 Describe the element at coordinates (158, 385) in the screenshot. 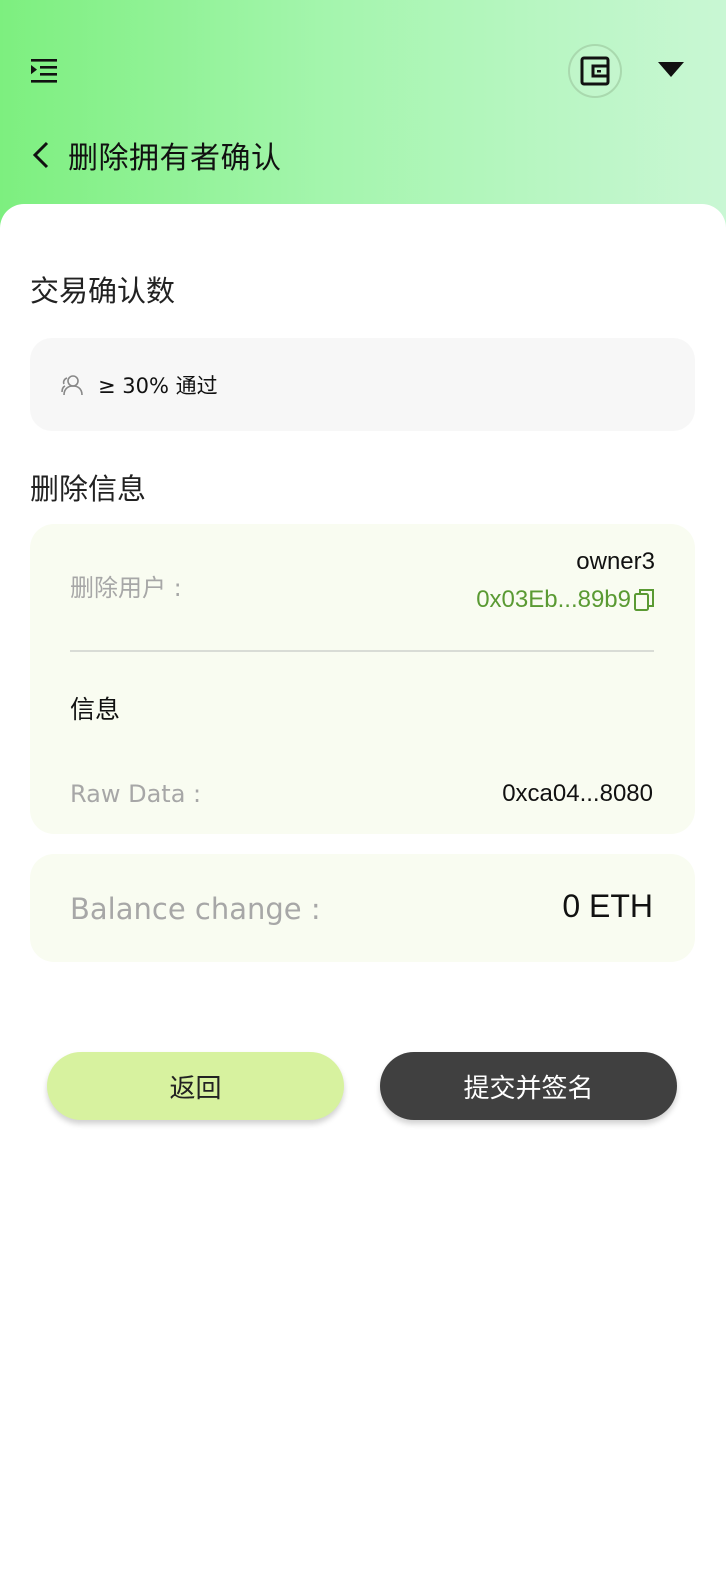

I see `threshold-text: ≥ 30% 通过` at that location.